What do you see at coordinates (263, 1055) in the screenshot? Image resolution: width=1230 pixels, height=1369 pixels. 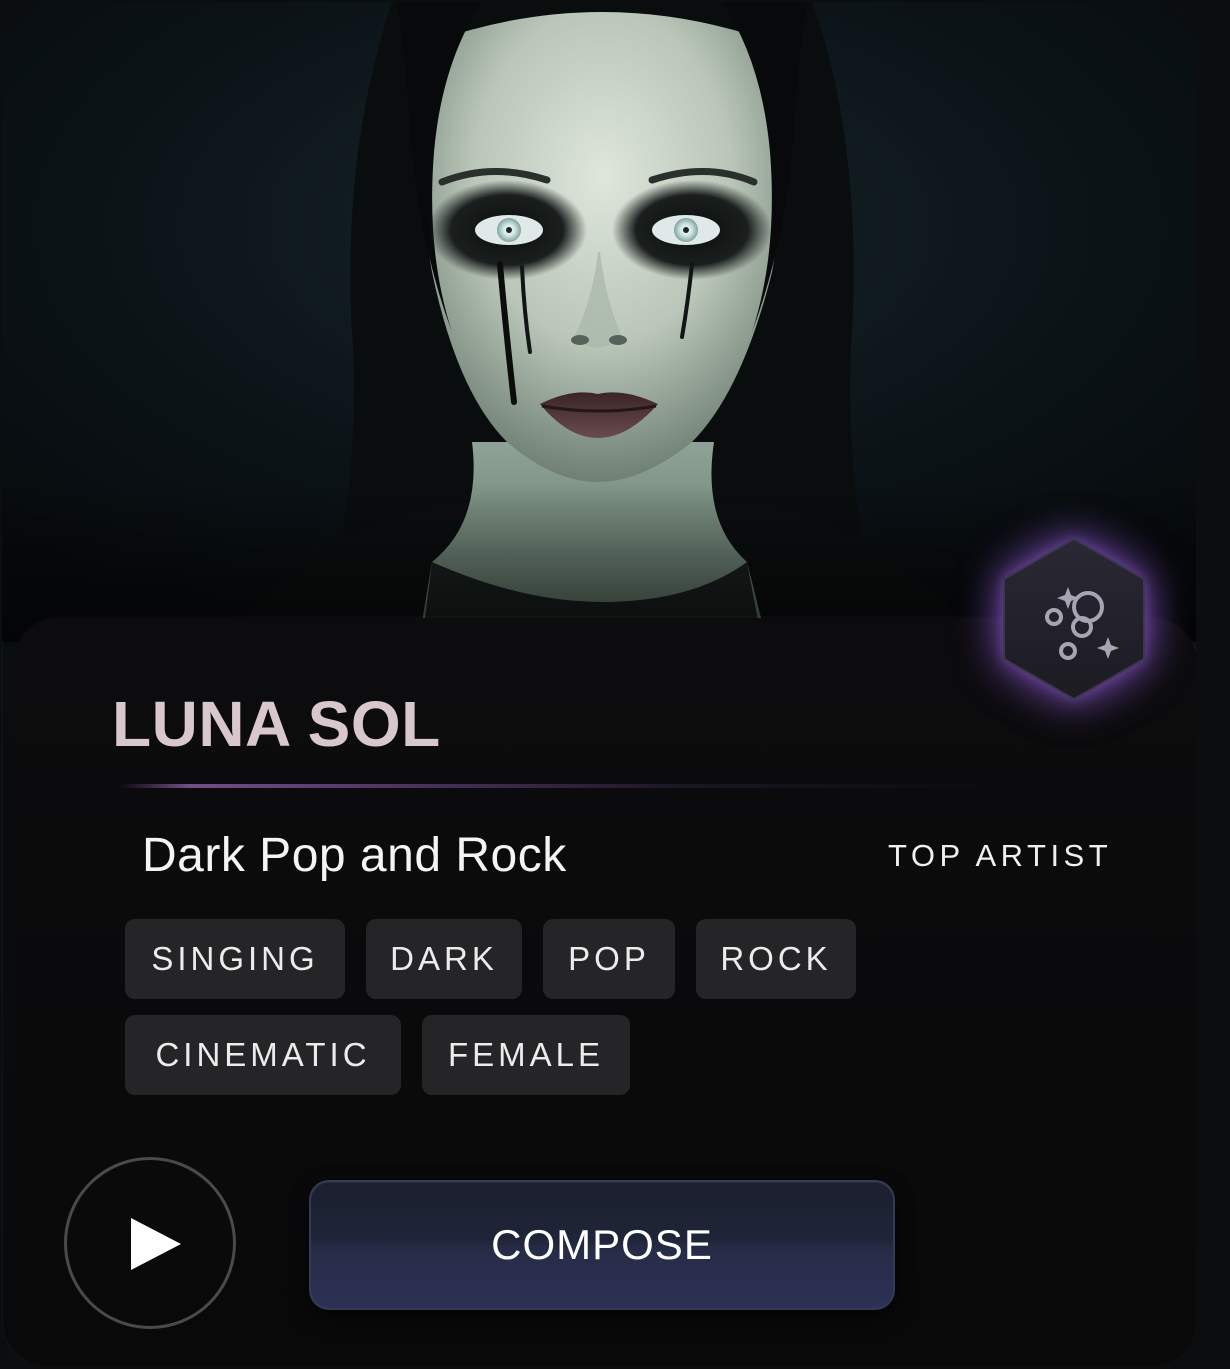 I see `tag-cinematic: CINEMATIC` at bounding box center [263, 1055].